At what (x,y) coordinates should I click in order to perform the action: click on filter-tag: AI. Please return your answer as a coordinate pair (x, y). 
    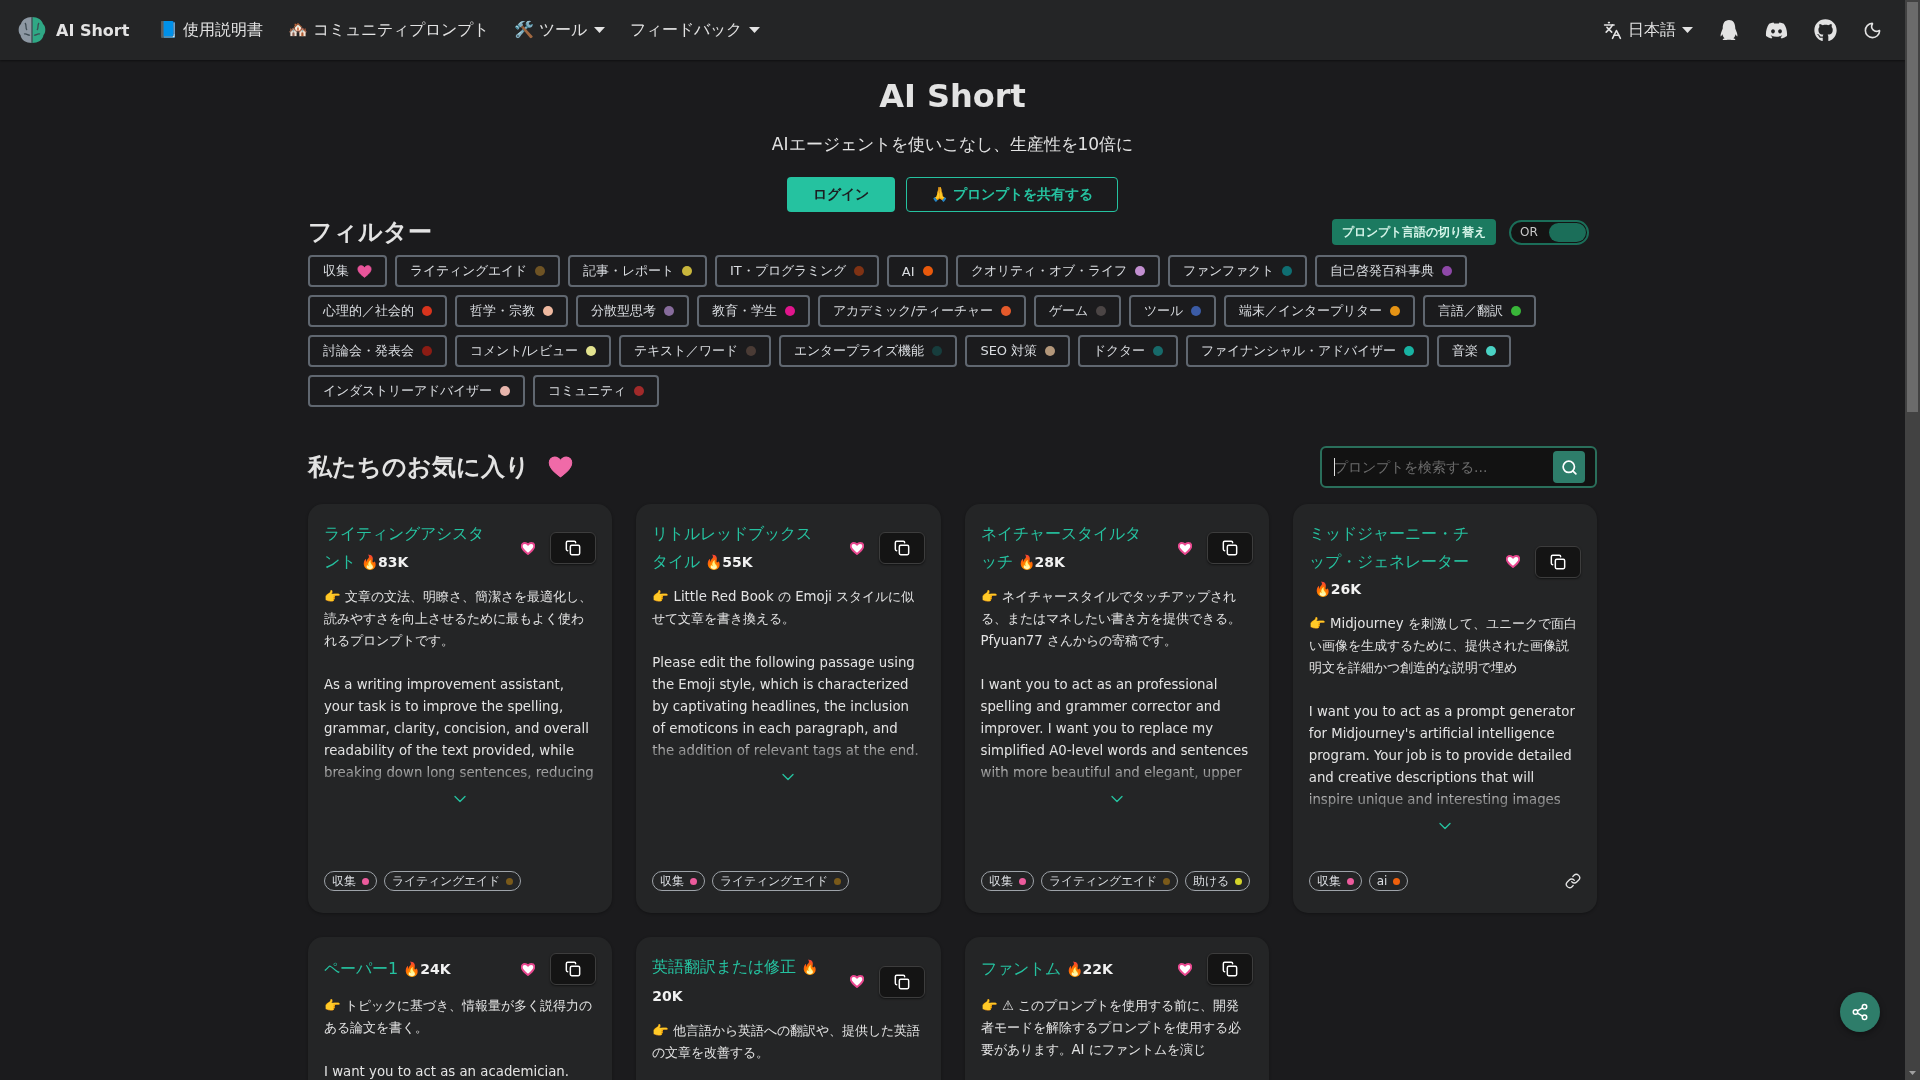
    Looking at the image, I should click on (917, 271).